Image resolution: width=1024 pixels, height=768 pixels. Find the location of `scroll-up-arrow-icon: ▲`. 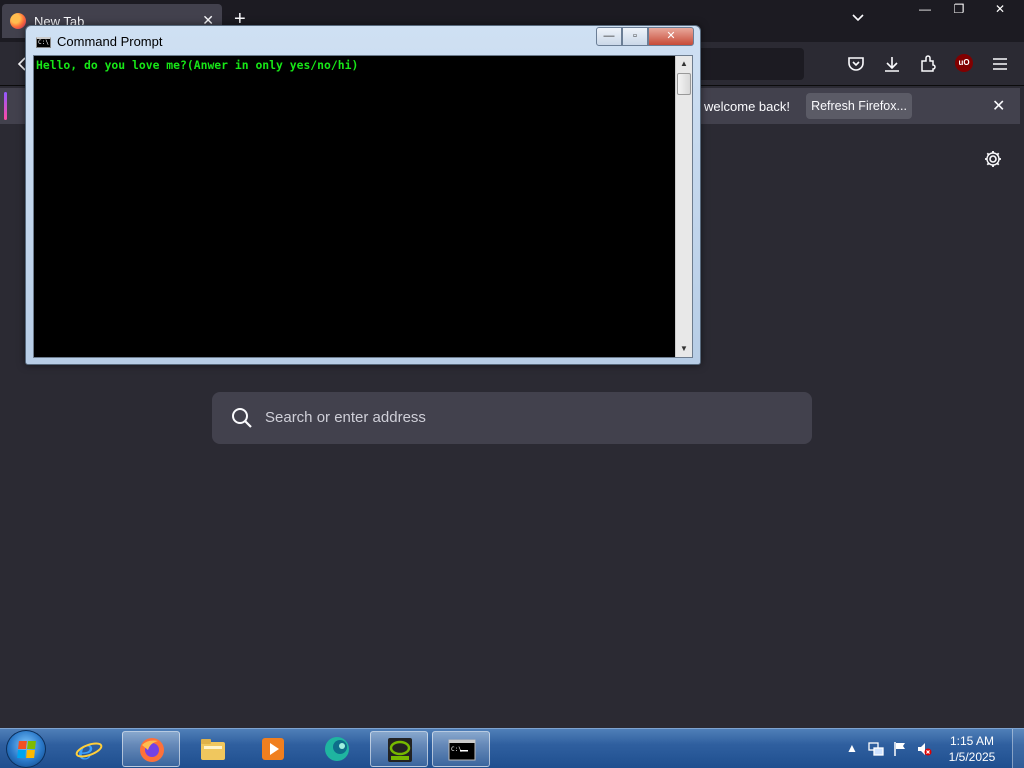

scroll-up-arrow-icon: ▲ is located at coordinates (684, 64).